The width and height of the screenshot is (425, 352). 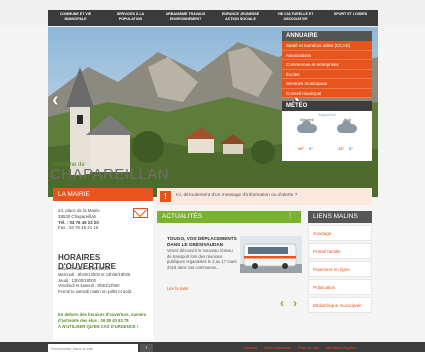 I want to click on annuaire-link-sante: Santé et numéros utiles (CCAS), so click(x=327, y=46).